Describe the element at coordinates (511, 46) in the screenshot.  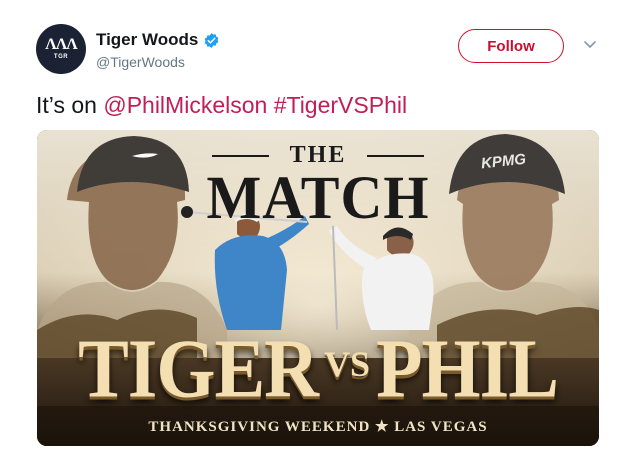
I see `follow-button: Follow` at that location.